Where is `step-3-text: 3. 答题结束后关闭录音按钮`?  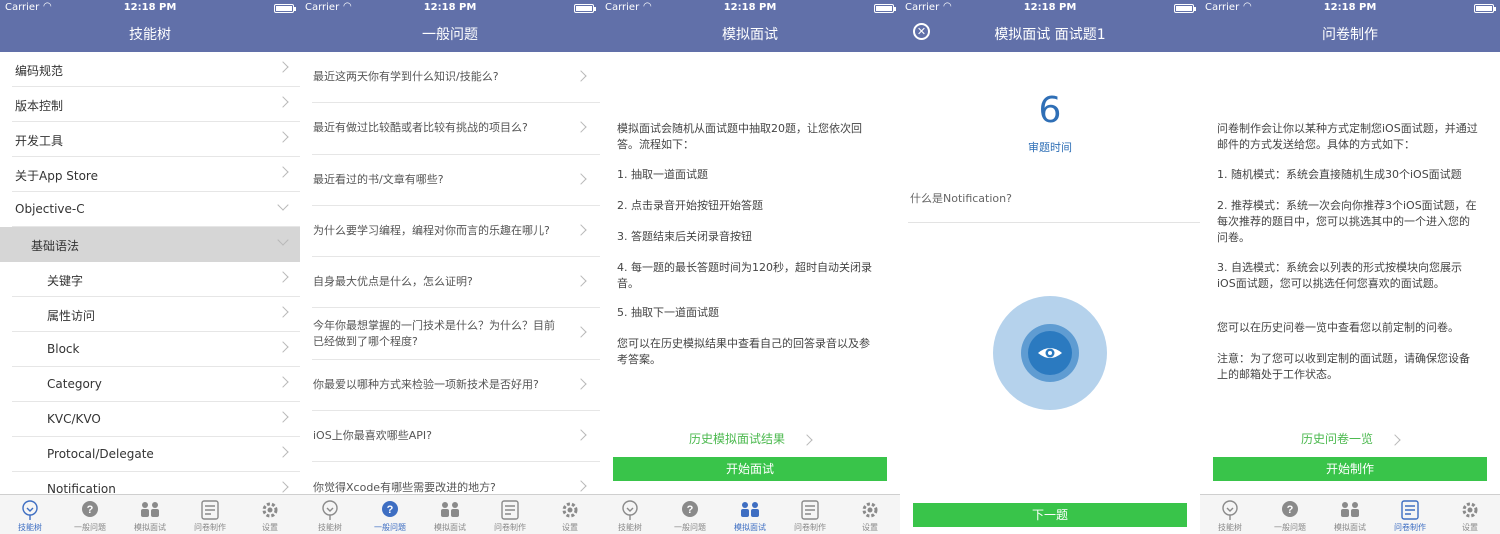
step-3-text: 3. 答题结束后关闭录音按钮 is located at coordinates (684, 236).